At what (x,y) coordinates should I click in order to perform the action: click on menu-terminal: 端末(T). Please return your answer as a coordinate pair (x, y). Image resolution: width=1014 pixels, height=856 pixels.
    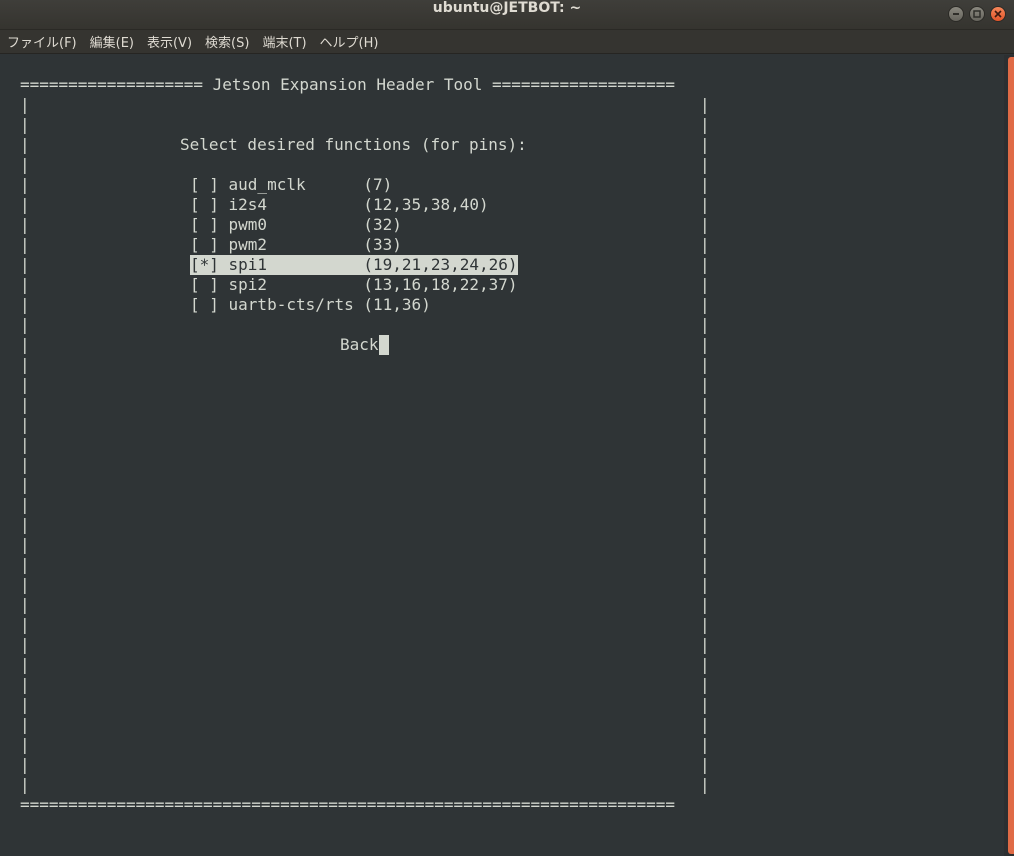
    Looking at the image, I should click on (283, 41).